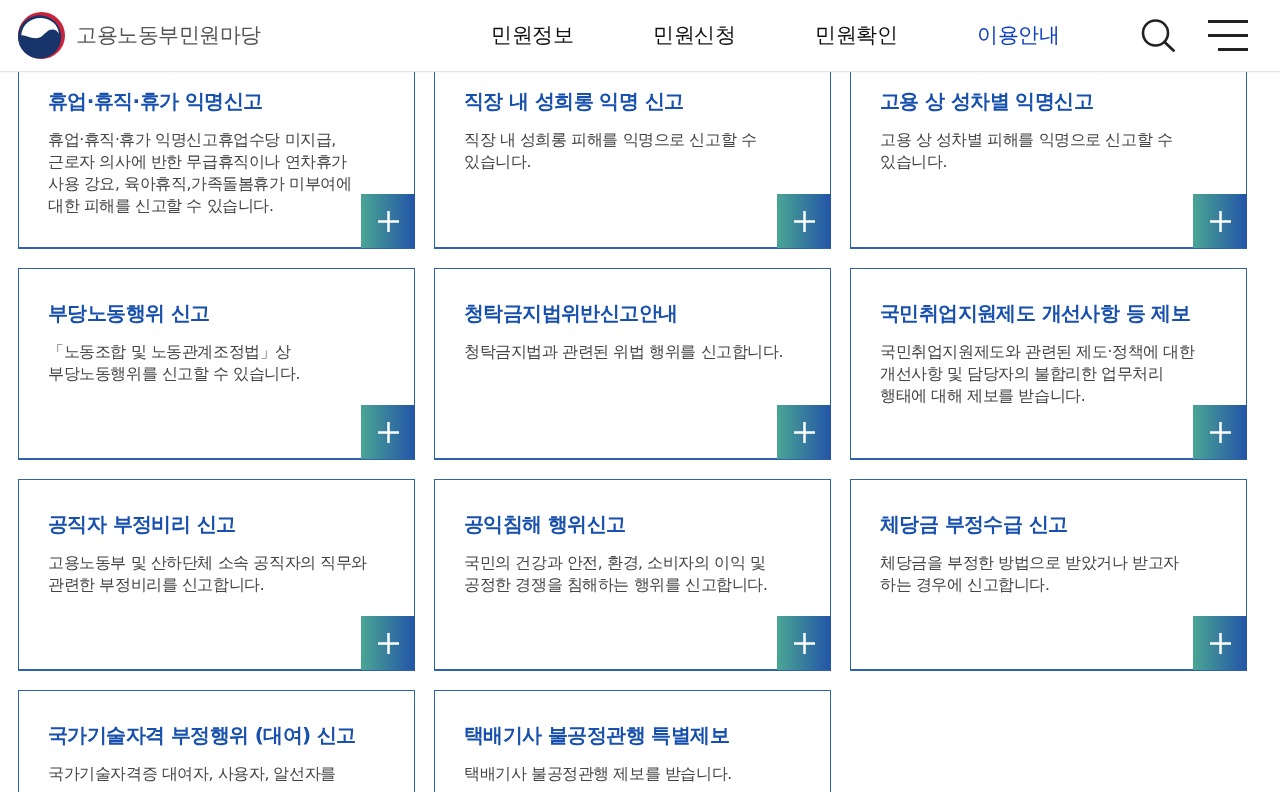 The image size is (1280, 792). What do you see at coordinates (1030, 574) in the screenshot?
I see `card-description: 체당금을 부정한 방법으로 받았거나 받고자 하는 경우에 신고합니다.` at bounding box center [1030, 574].